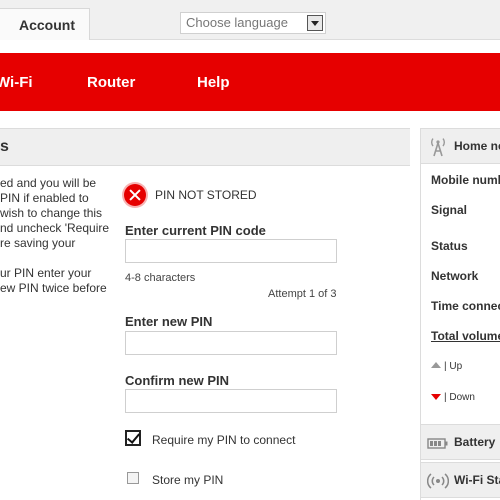 Image resolution: width=500 pixels, height=500 pixels. What do you see at coordinates (315, 23) in the screenshot?
I see `chevron-down-icon` at bounding box center [315, 23].